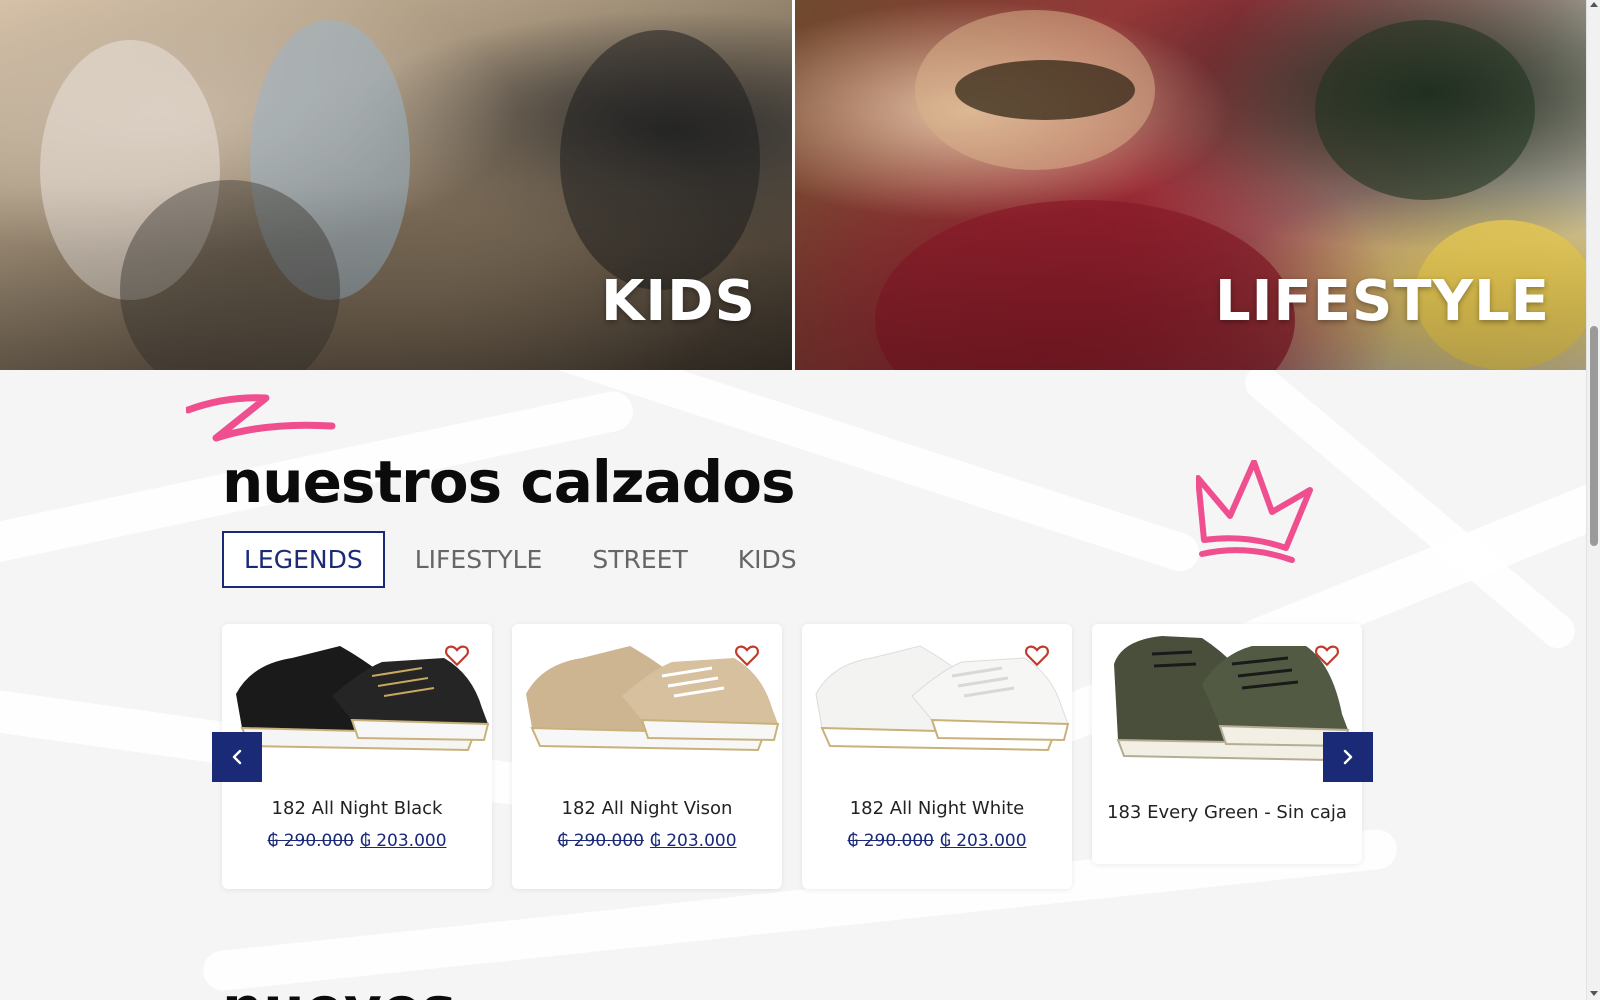  What do you see at coordinates (1594, 993) in the screenshot?
I see `scroll-down-arrow-icon` at bounding box center [1594, 993].